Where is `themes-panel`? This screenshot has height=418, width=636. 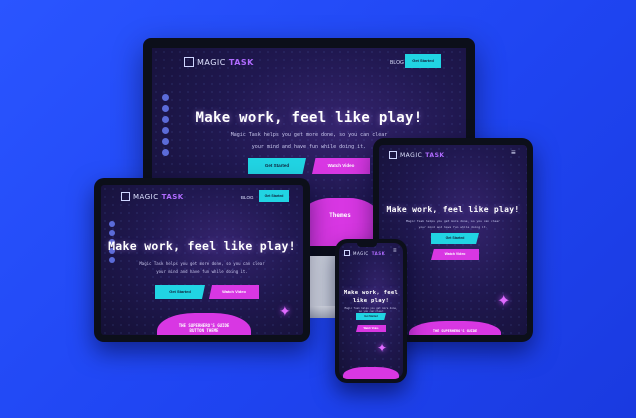
themes-panel is located at coordinates (371, 373).